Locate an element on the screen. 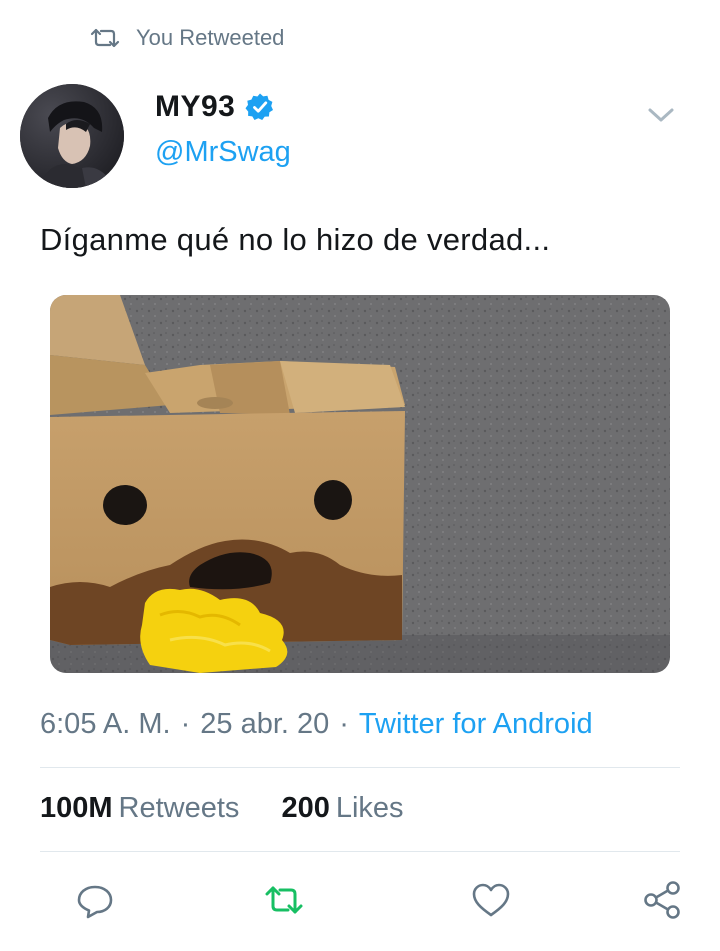 The width and height of the screenshot is (720, 951). tweet-date: 25 abr. 20 is located at coordinates (265, 724).